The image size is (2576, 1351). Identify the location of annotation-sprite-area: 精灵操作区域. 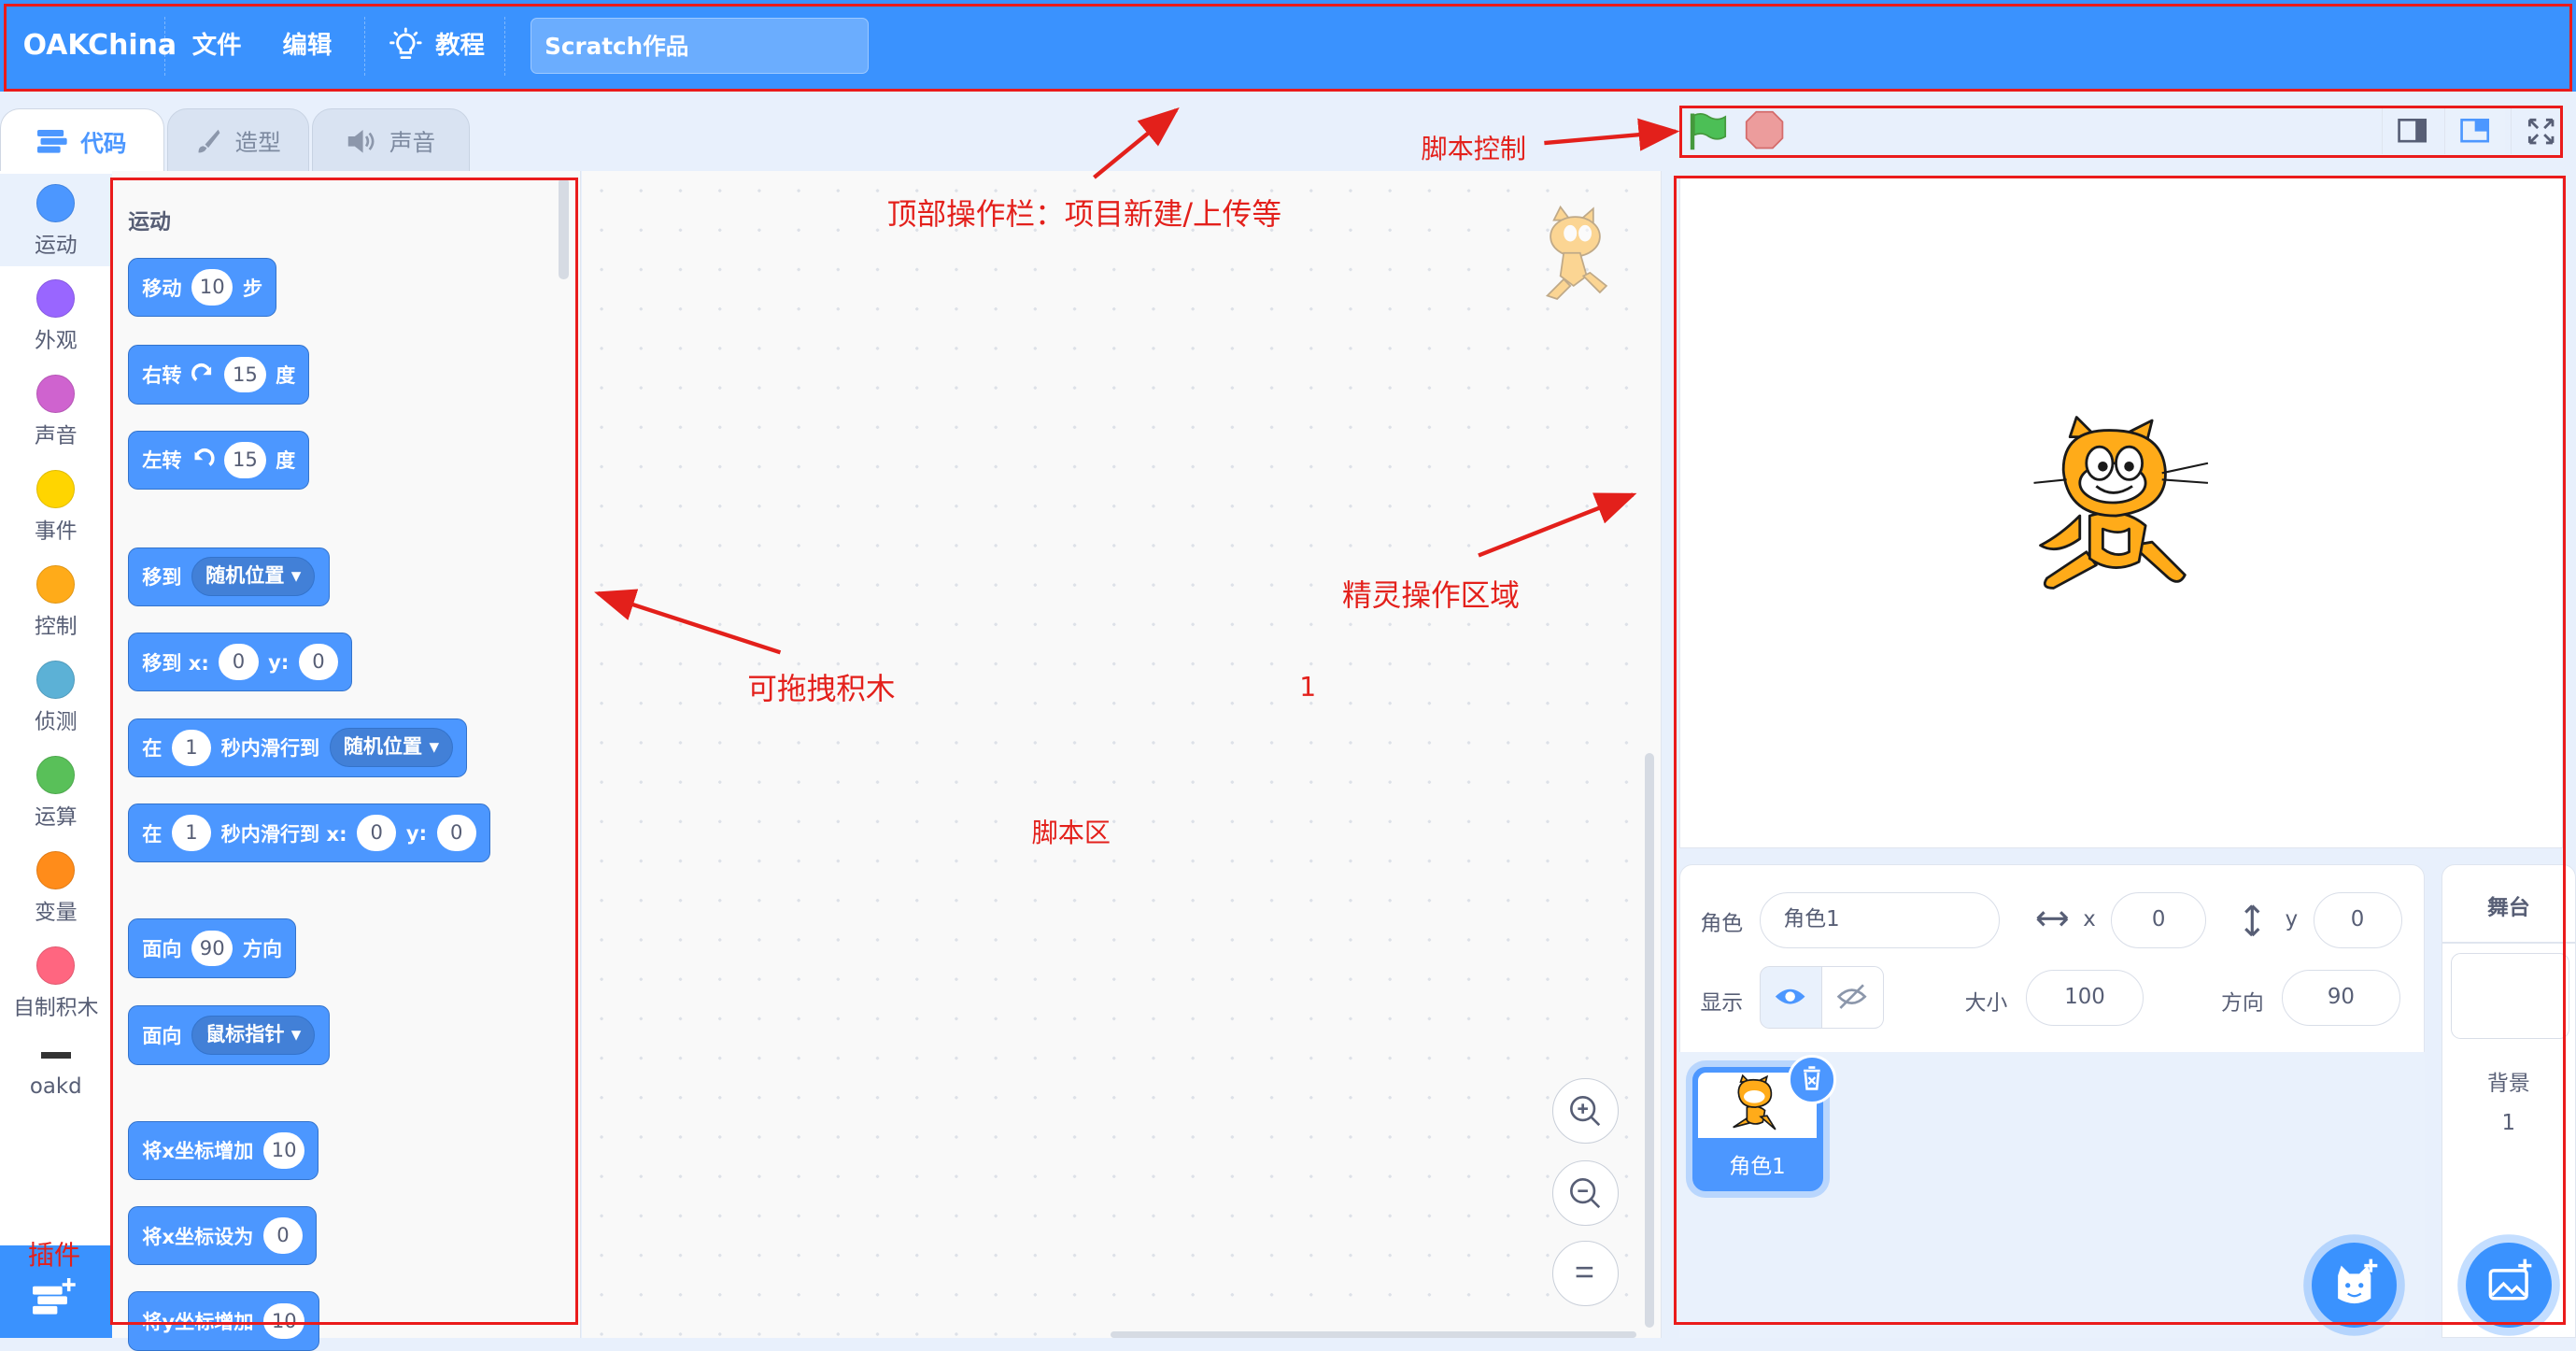
(1431, 596).